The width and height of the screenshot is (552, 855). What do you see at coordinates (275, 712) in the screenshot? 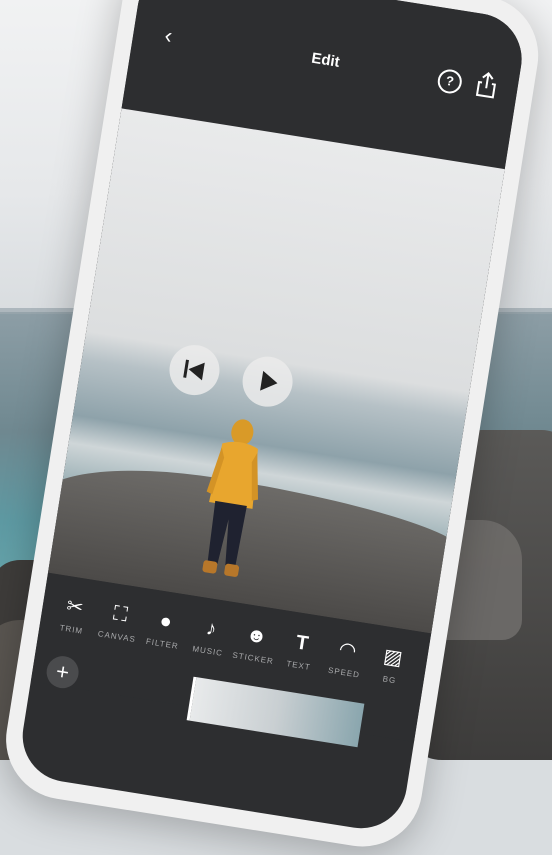
I see `clip-timeline` at bounding box center [275, 712].